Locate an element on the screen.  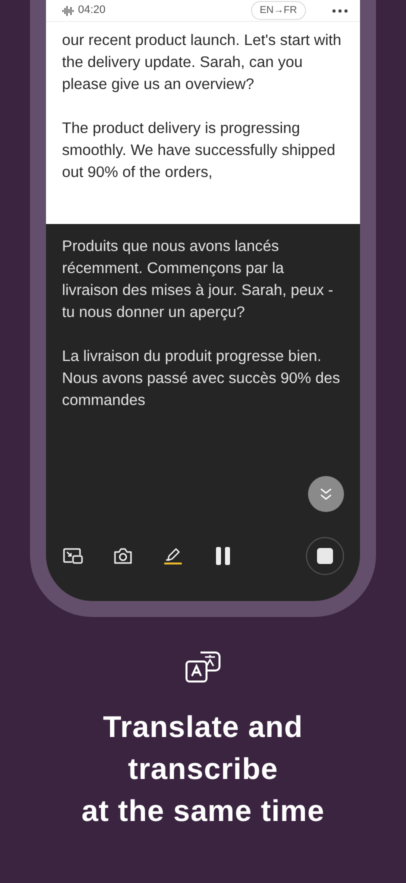
language-selector: EN→FR is located at coordinates (278, 10).